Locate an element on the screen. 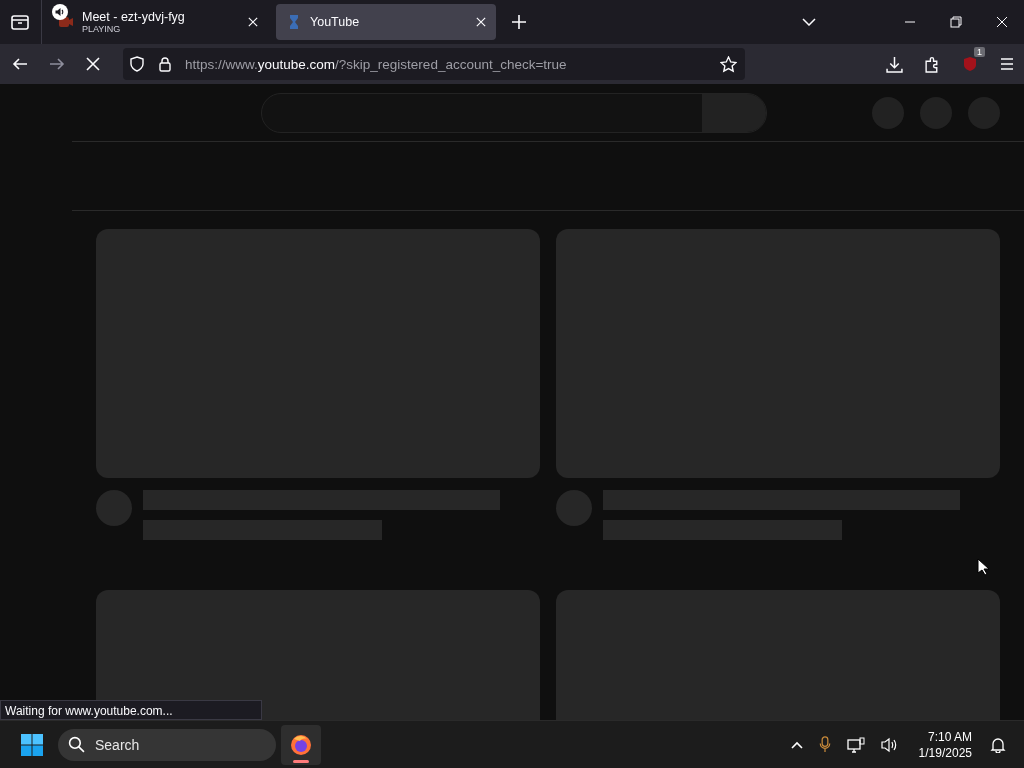 Image resolution: width=1024 pixels, height=768 pixels. shield-icon is located at coordinates (137, 64).